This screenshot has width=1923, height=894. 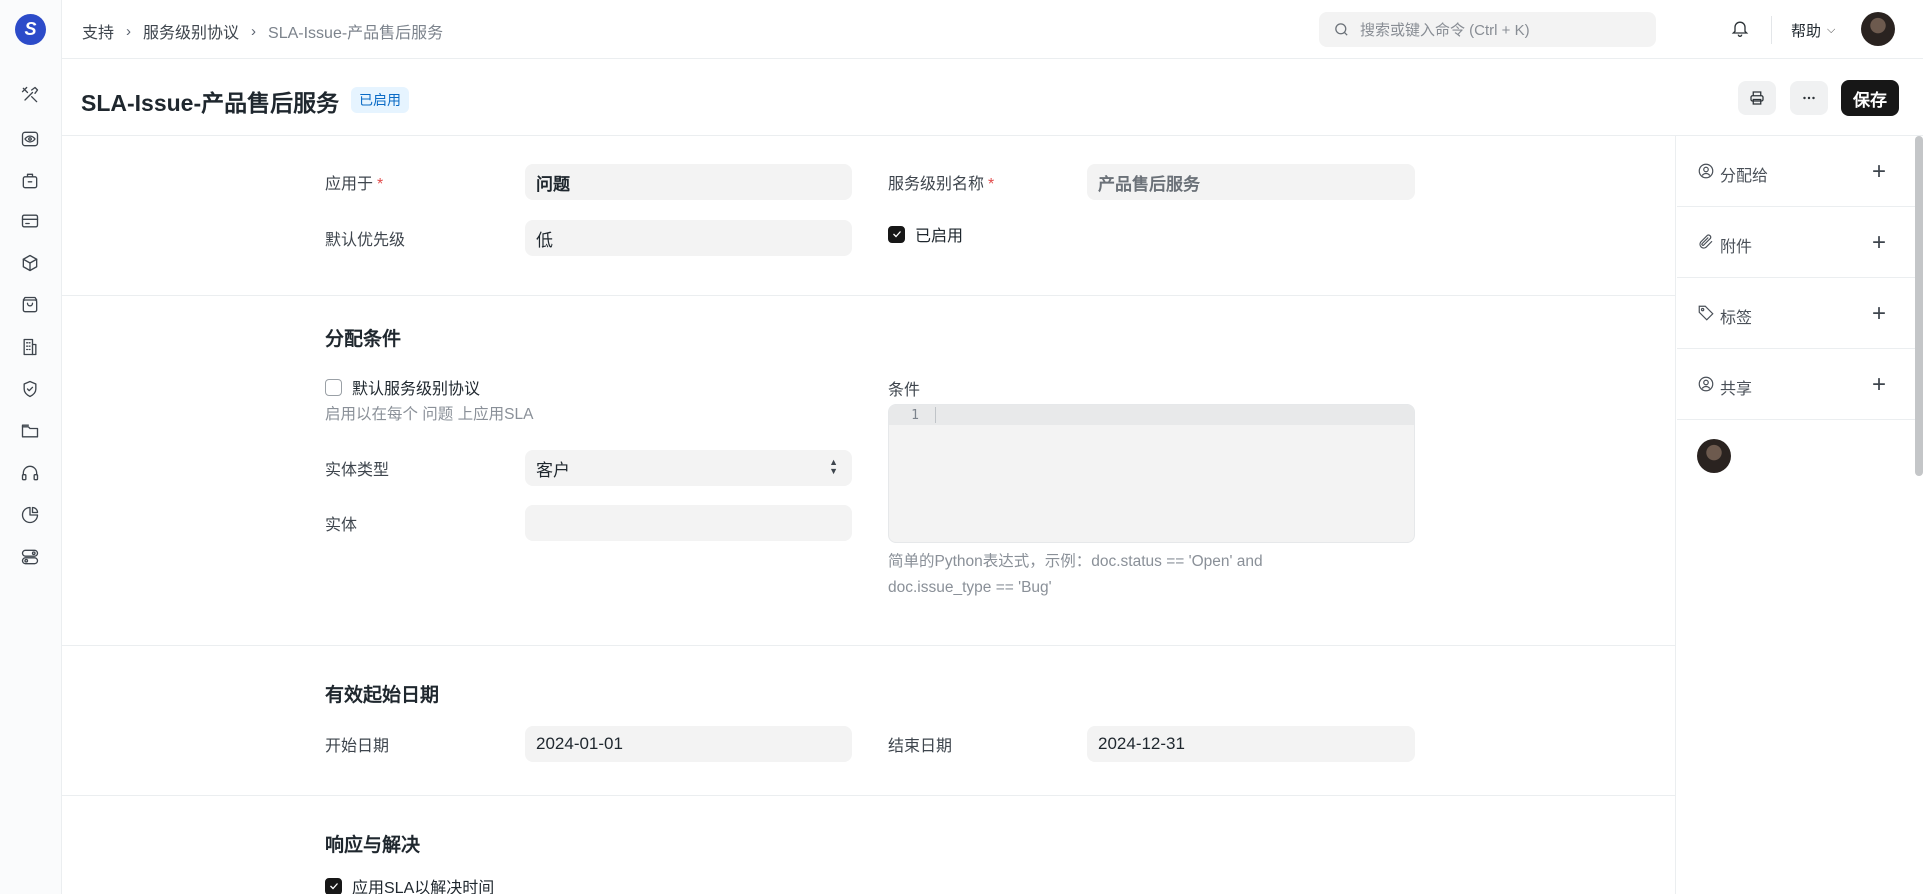 What do you see at coordinates (1919, 306) in the screenshot?
I see `scrollbar` at bounding box center [1919, 306].